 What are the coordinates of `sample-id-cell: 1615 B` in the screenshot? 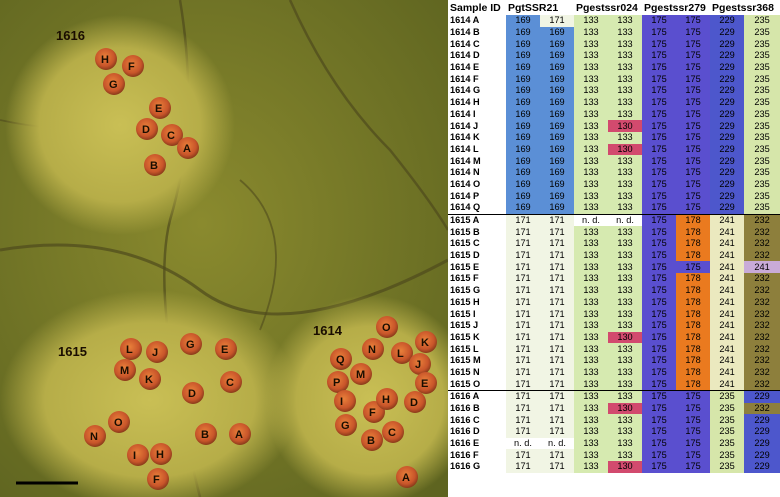 It's located at (465, 231).